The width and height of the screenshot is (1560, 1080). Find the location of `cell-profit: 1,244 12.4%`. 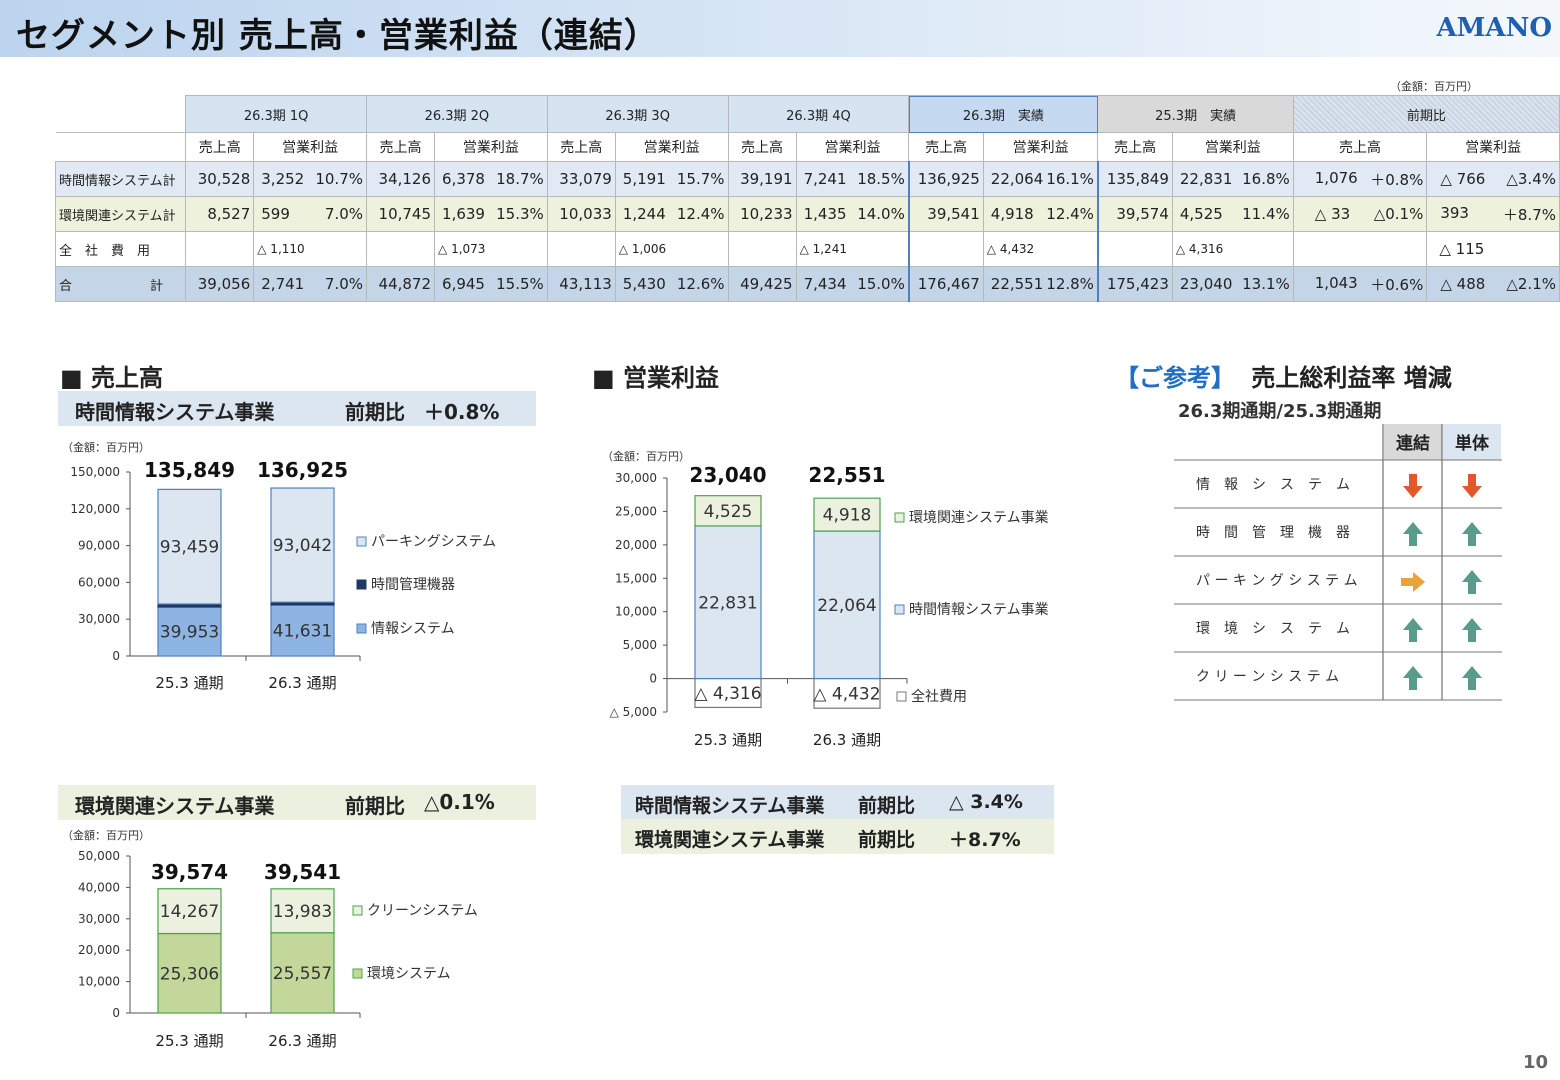

cell-profit: 1,244 12.4% is located at coordinates (671, 214).